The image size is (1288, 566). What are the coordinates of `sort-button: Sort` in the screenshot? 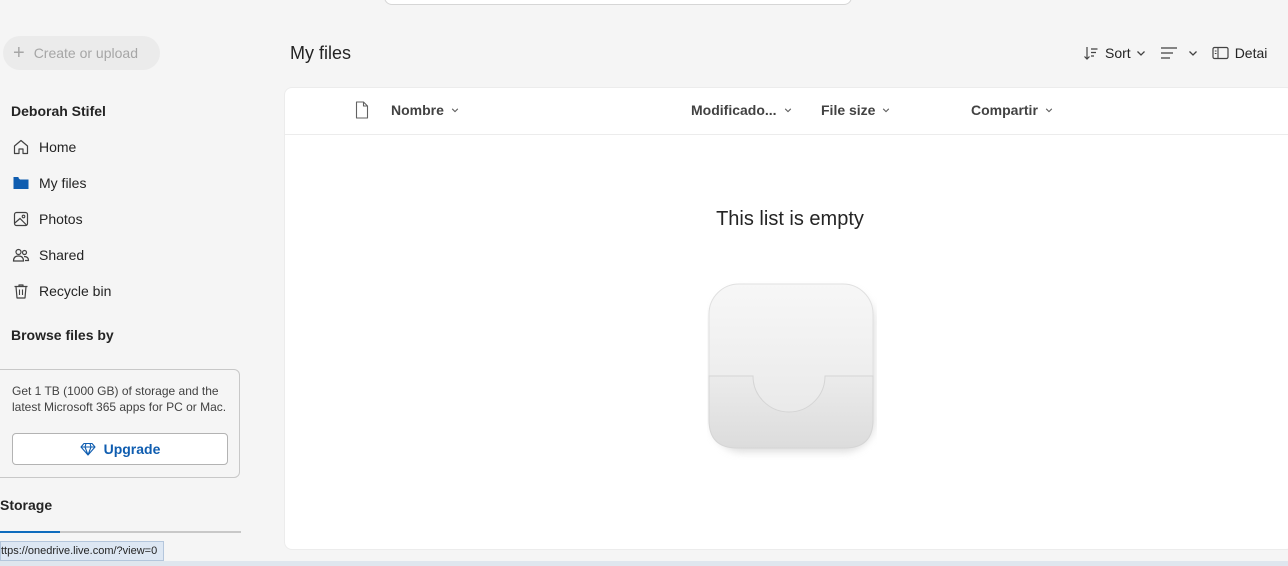 It's located at (1114, 53).